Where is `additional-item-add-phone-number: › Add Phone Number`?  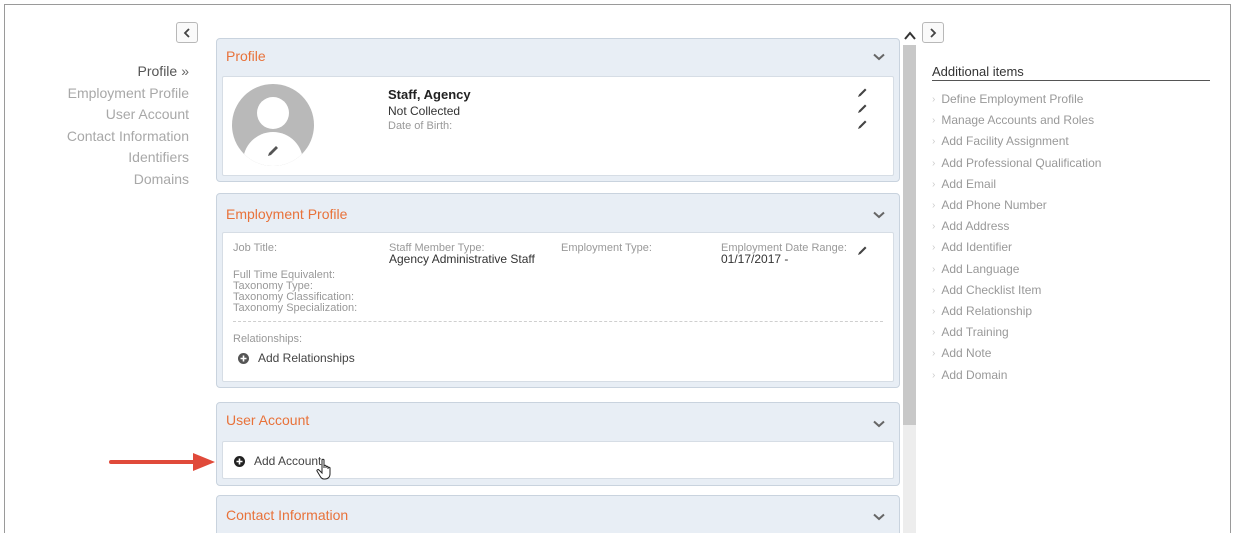
additional-item-add-phone-number: › Add Phone Number is located at coordinates (1016, 205).